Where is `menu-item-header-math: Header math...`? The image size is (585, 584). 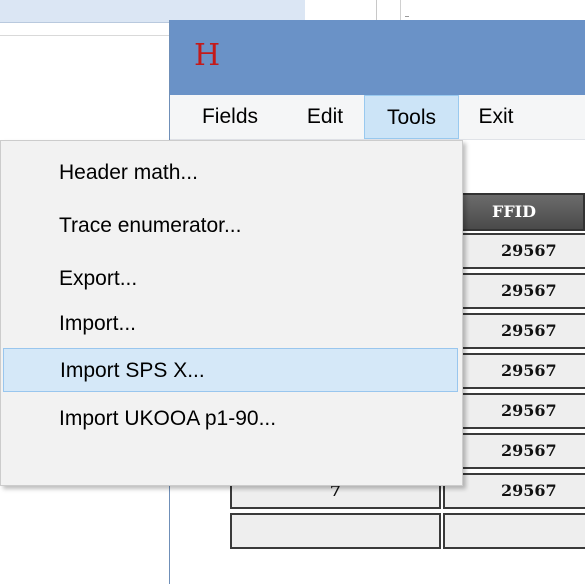
menu-item-header-math: Header math... is located at coordinates (230, 173).